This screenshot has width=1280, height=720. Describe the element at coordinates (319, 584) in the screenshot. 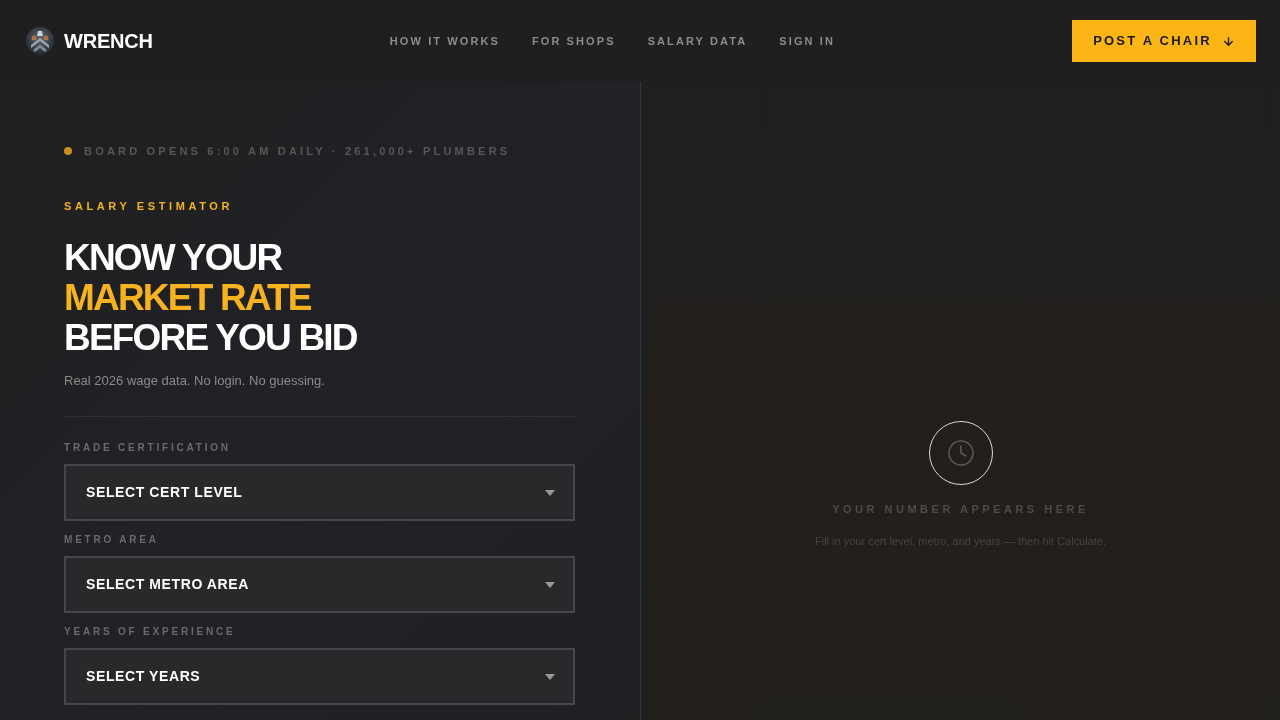

I see `select-field: SELECT METRO AREA` at that location.